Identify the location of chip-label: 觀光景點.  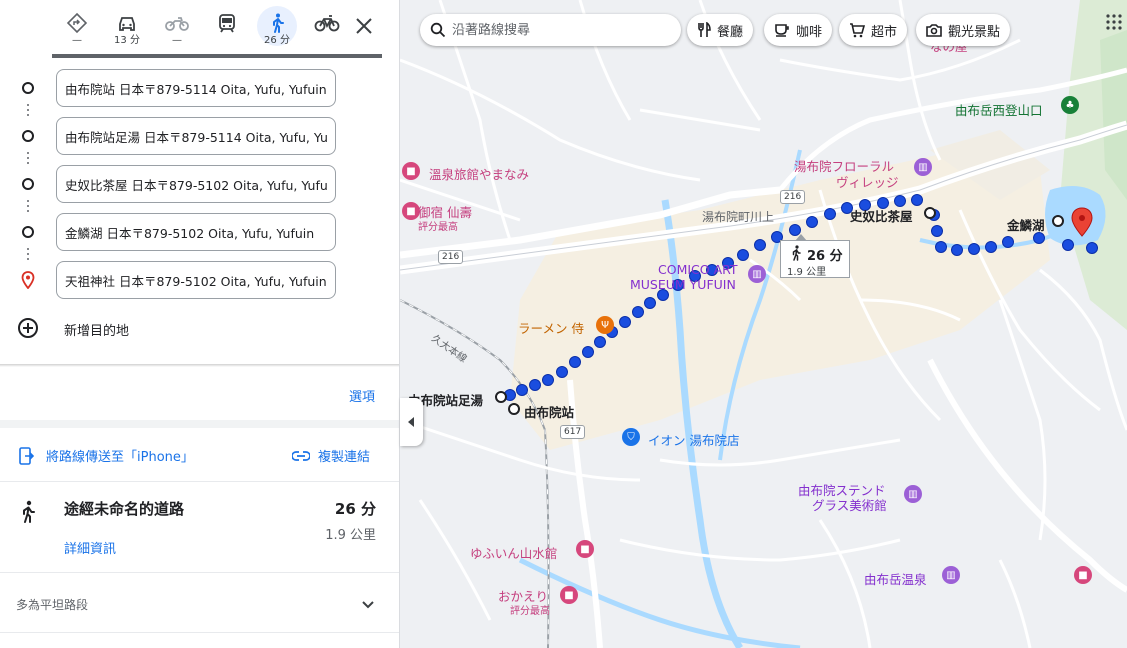
(974, 32).